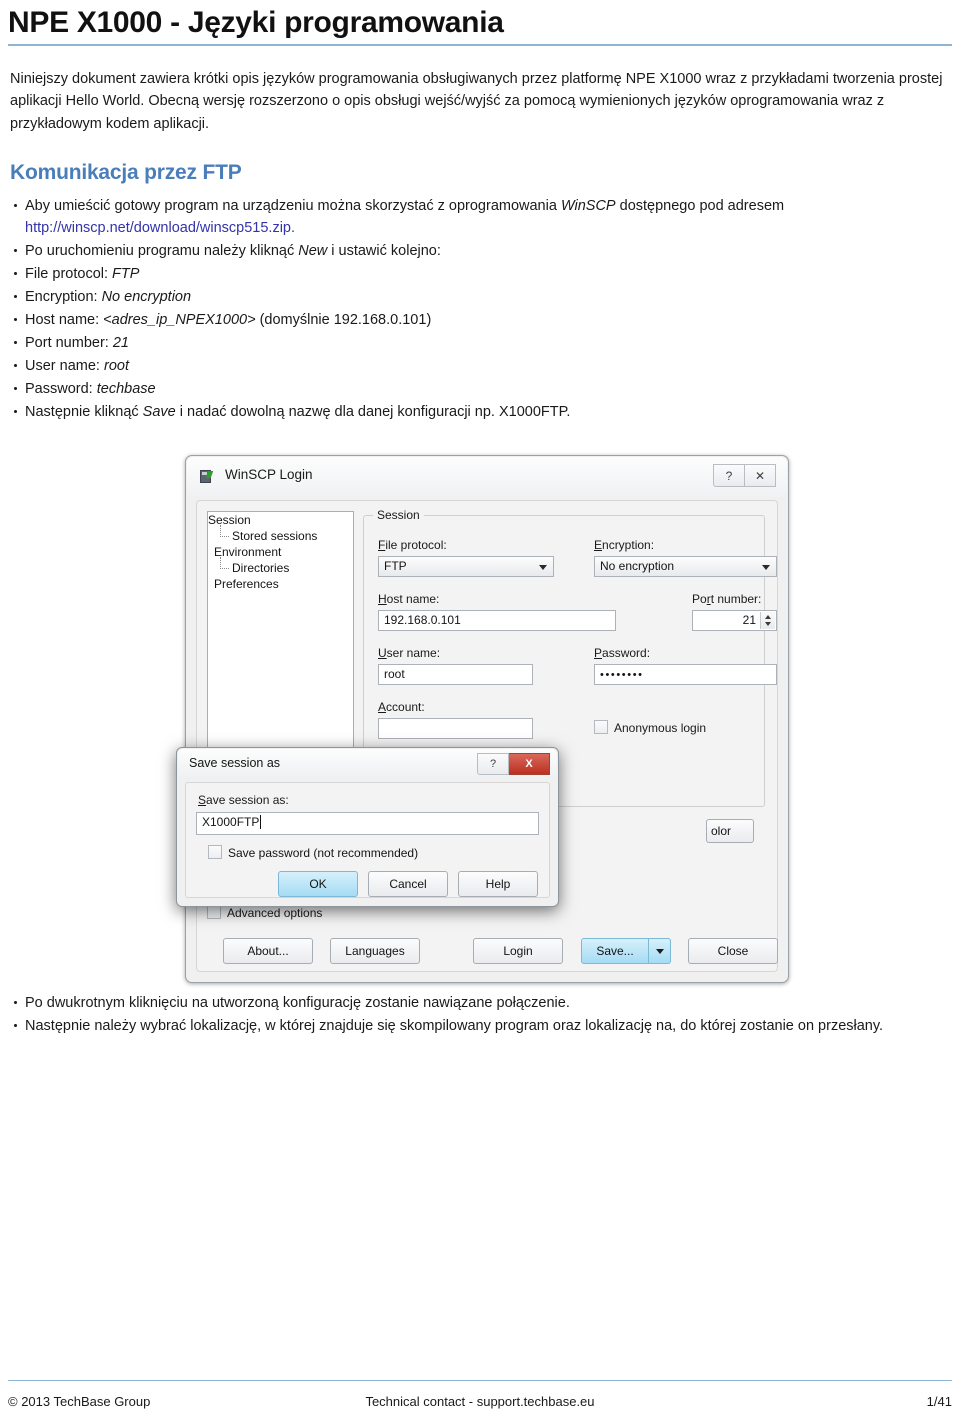  What do you see at coordinates (61, 389) in the screenshot?
I see `bullet-8-label: Password:` at bounding box center [61, 389].